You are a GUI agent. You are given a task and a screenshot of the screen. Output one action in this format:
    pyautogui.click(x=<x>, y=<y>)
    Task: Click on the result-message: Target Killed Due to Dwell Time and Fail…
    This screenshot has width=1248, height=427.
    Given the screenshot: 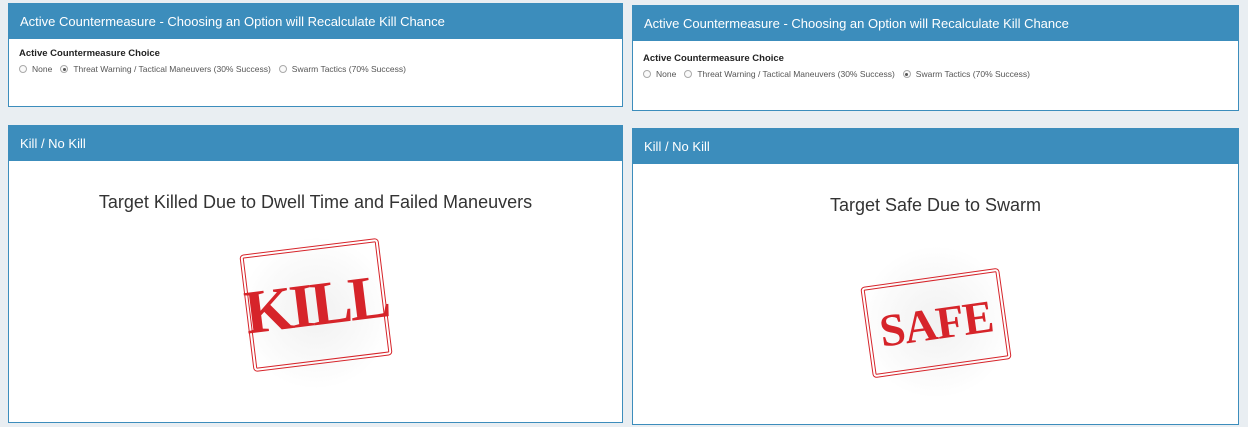 What is the action you would take?
    pyautogui.click(x=315, y=202)
    